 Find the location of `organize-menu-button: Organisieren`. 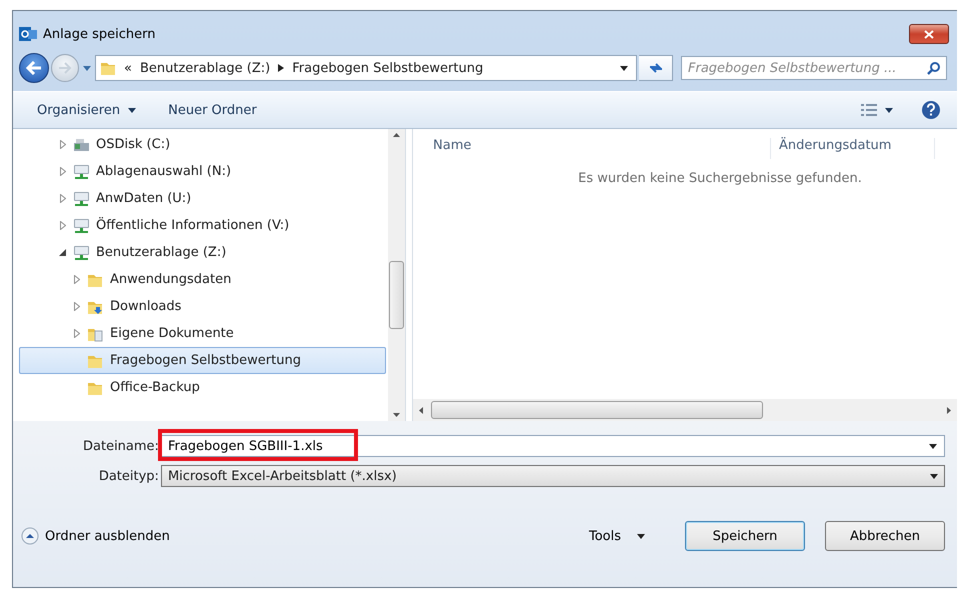

organize-menu-button: Organisieren is located at coordinates (86, 110).